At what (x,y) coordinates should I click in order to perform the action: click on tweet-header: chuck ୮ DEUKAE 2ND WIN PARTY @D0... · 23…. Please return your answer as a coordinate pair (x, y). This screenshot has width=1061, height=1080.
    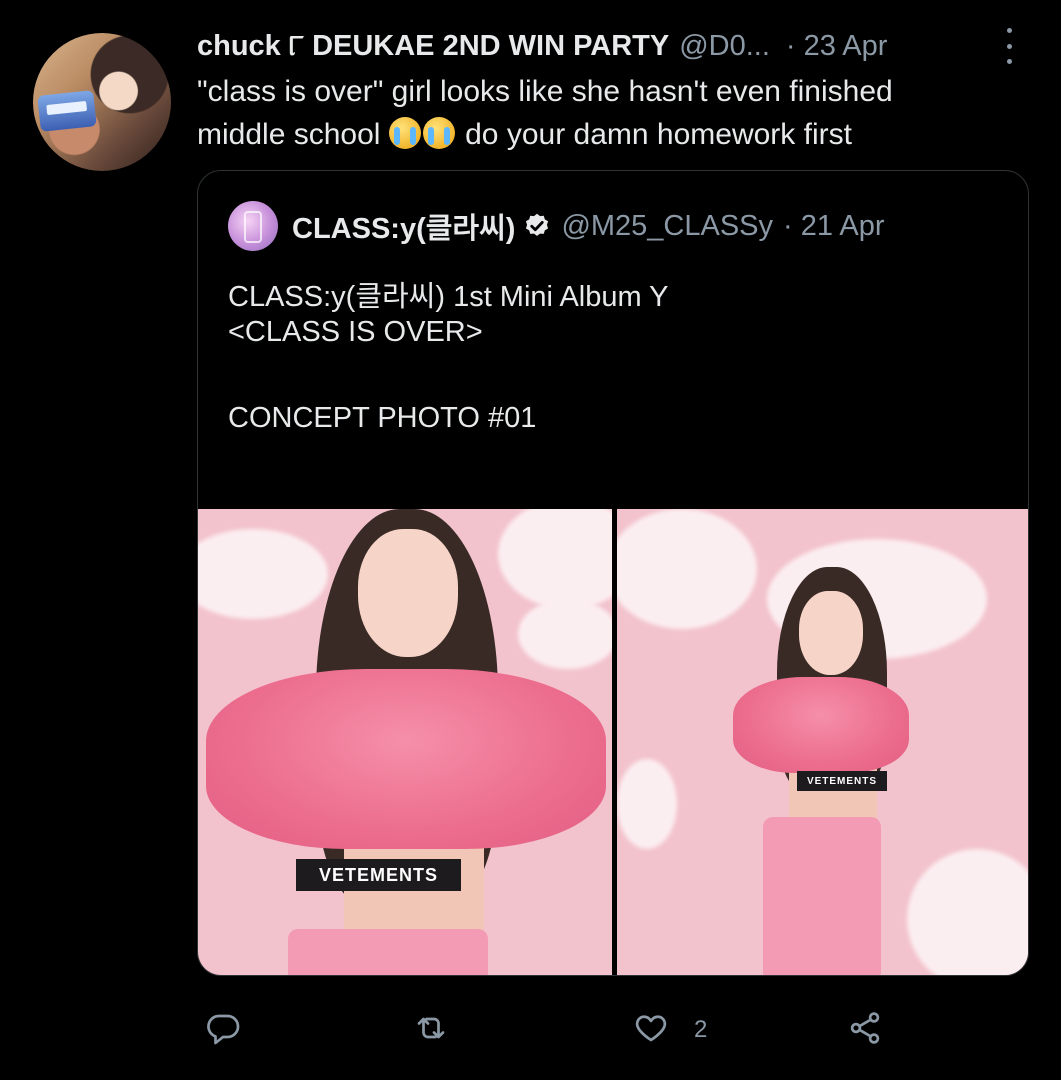
    Looking at the image, I should click on (542, 46).